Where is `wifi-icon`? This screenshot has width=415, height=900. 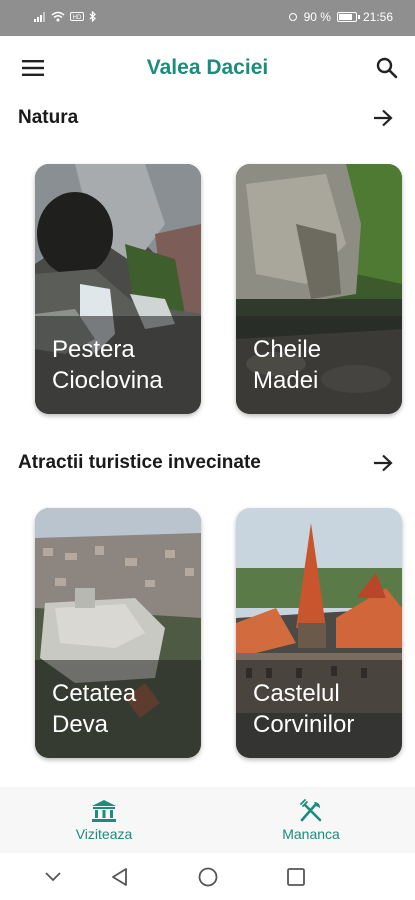 wifi-icon is located at coordinates (58, 16).